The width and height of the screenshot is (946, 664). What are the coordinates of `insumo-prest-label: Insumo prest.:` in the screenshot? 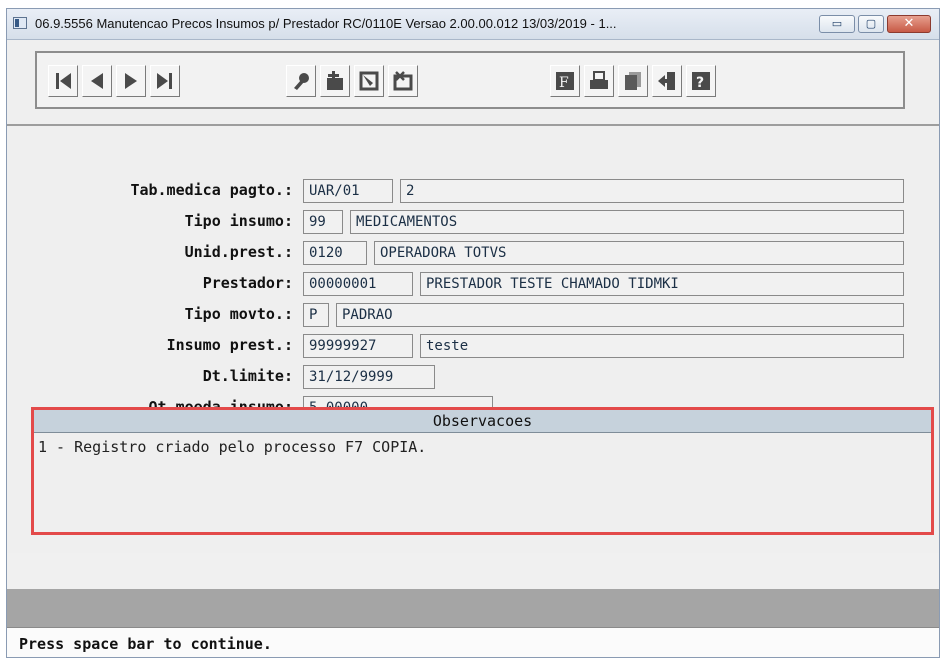 It's located at (229, 345).